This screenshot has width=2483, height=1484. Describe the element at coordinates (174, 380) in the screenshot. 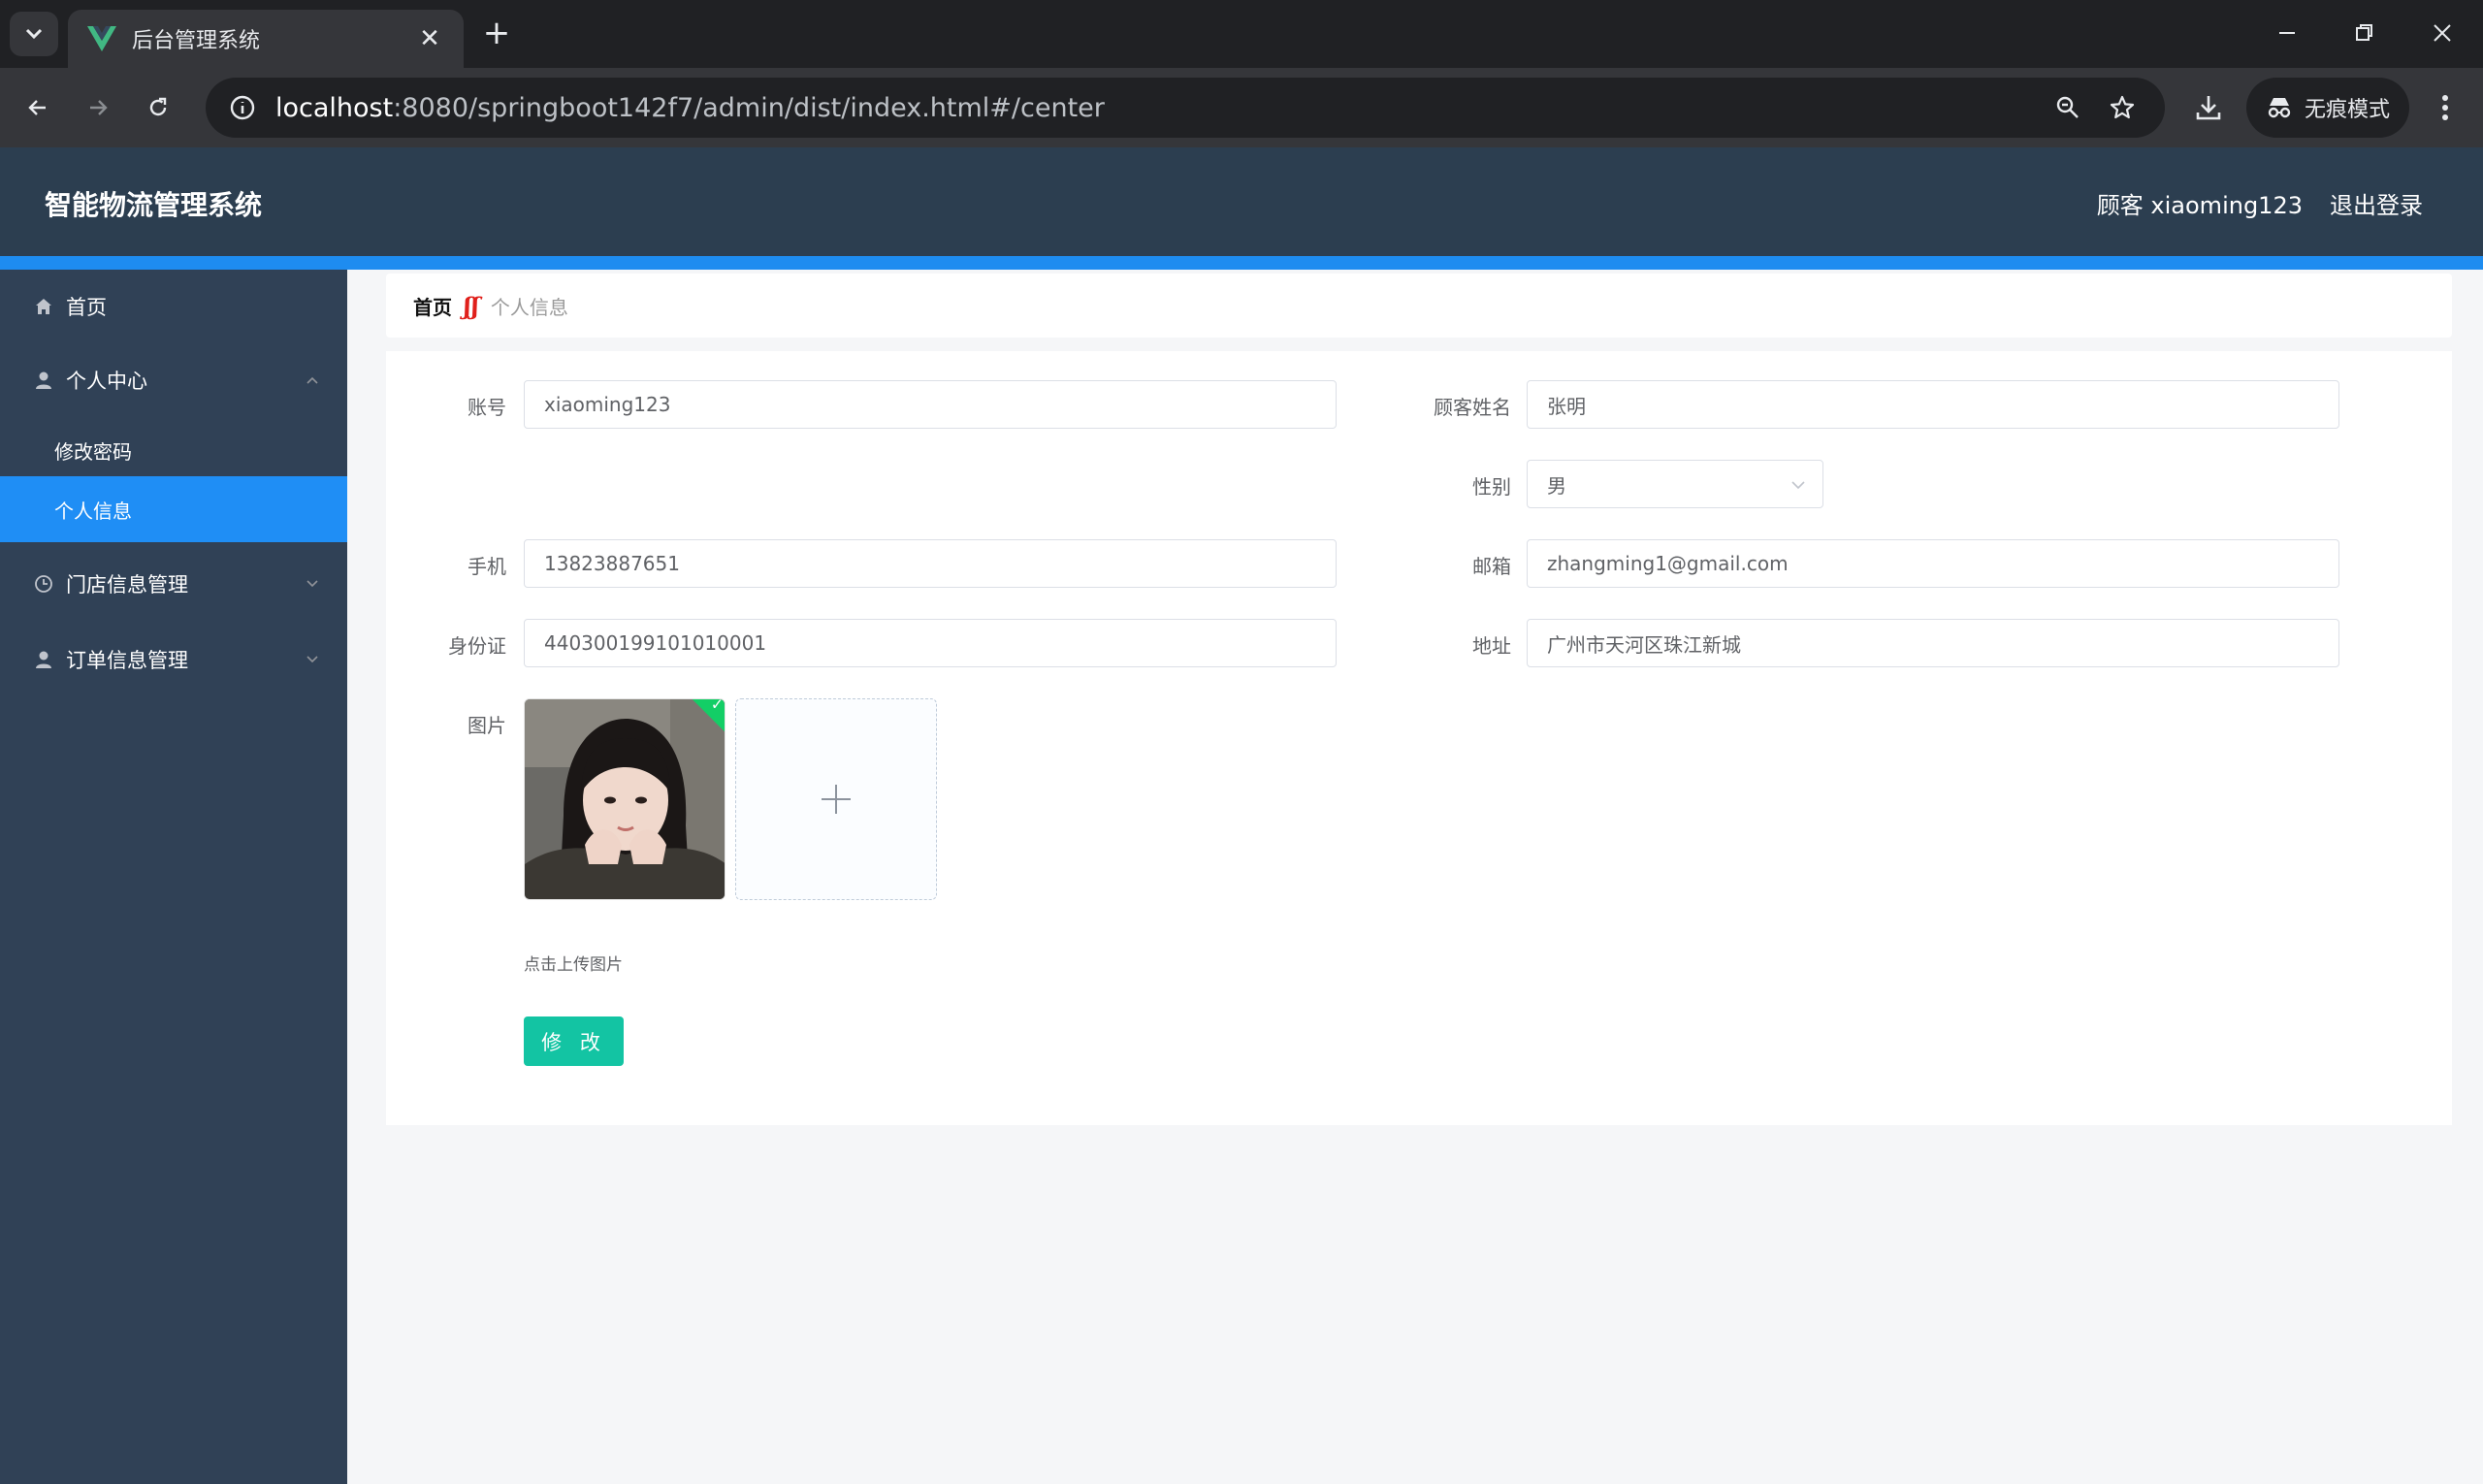

I see `sidebar-item-personal-center: 个人中心` at that location.